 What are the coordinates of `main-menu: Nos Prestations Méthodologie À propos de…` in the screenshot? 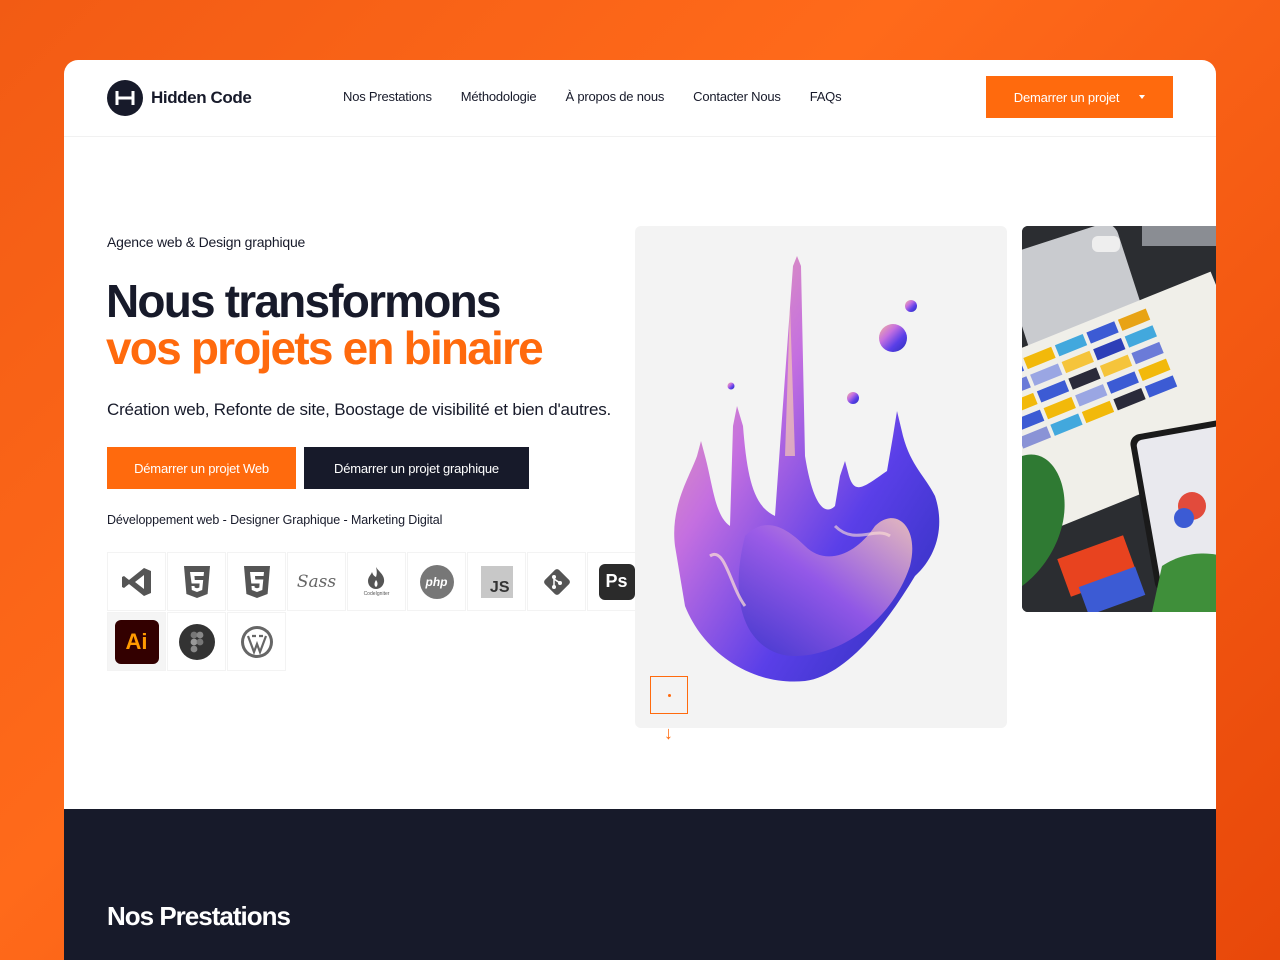 It's located at (592, 96).